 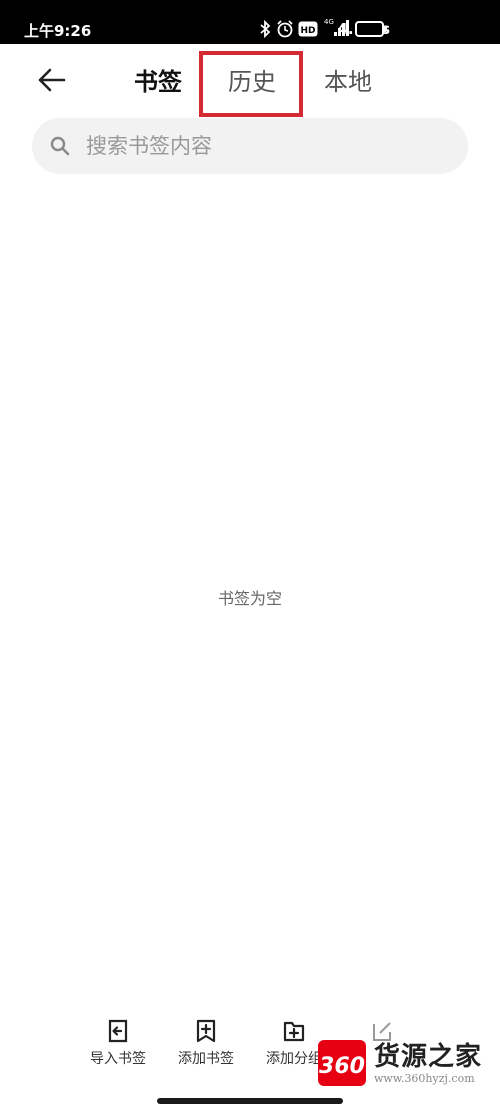 What do you see at coordinates (271, 146) in the screenshot?
I see `search-input` at bounding box center [271, 146].